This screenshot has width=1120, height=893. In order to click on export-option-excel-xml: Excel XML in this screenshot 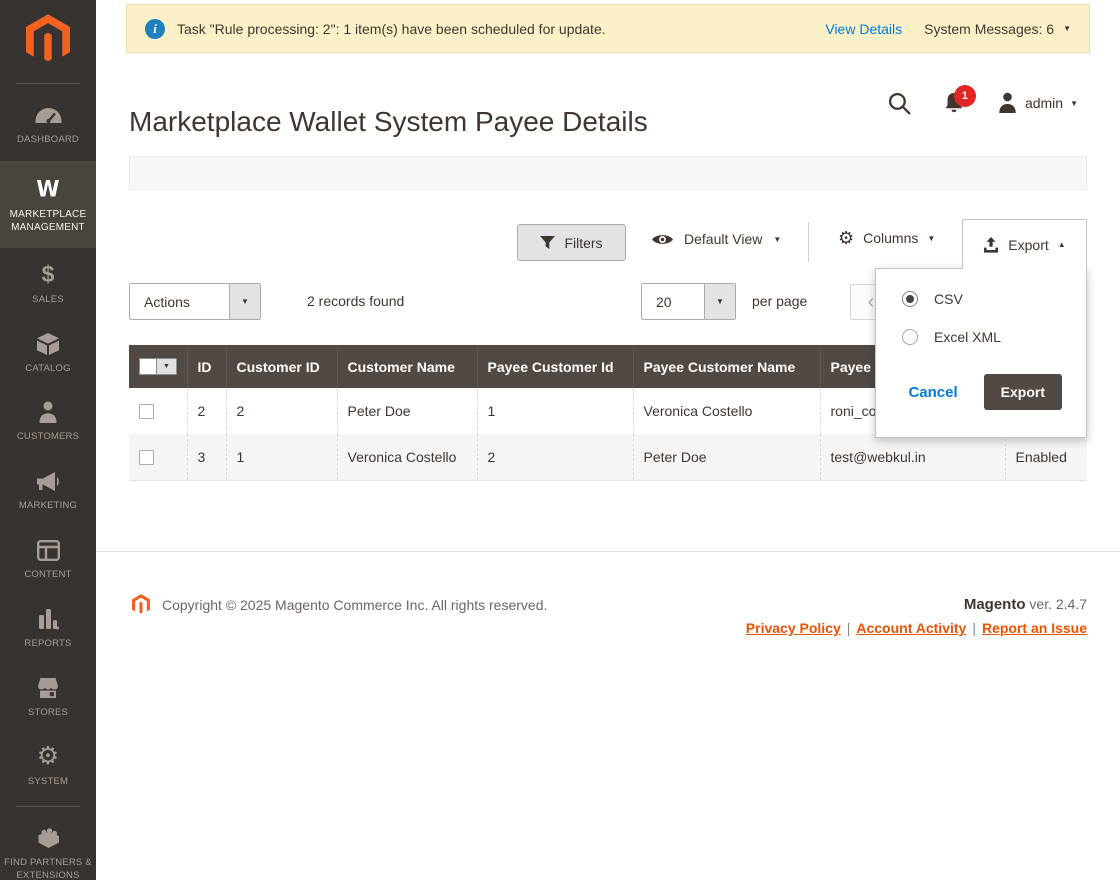, I will do `click(994, 337)`.